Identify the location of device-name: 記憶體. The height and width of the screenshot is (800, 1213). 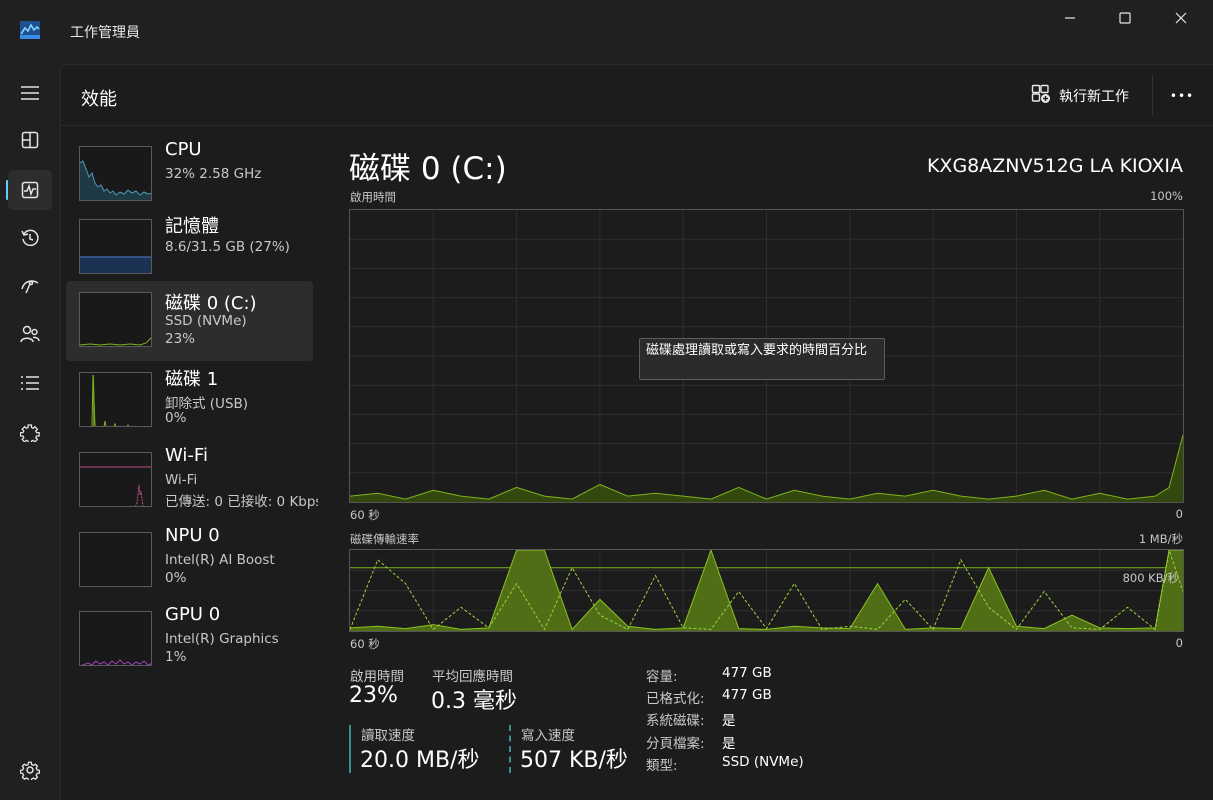
(192, 226).